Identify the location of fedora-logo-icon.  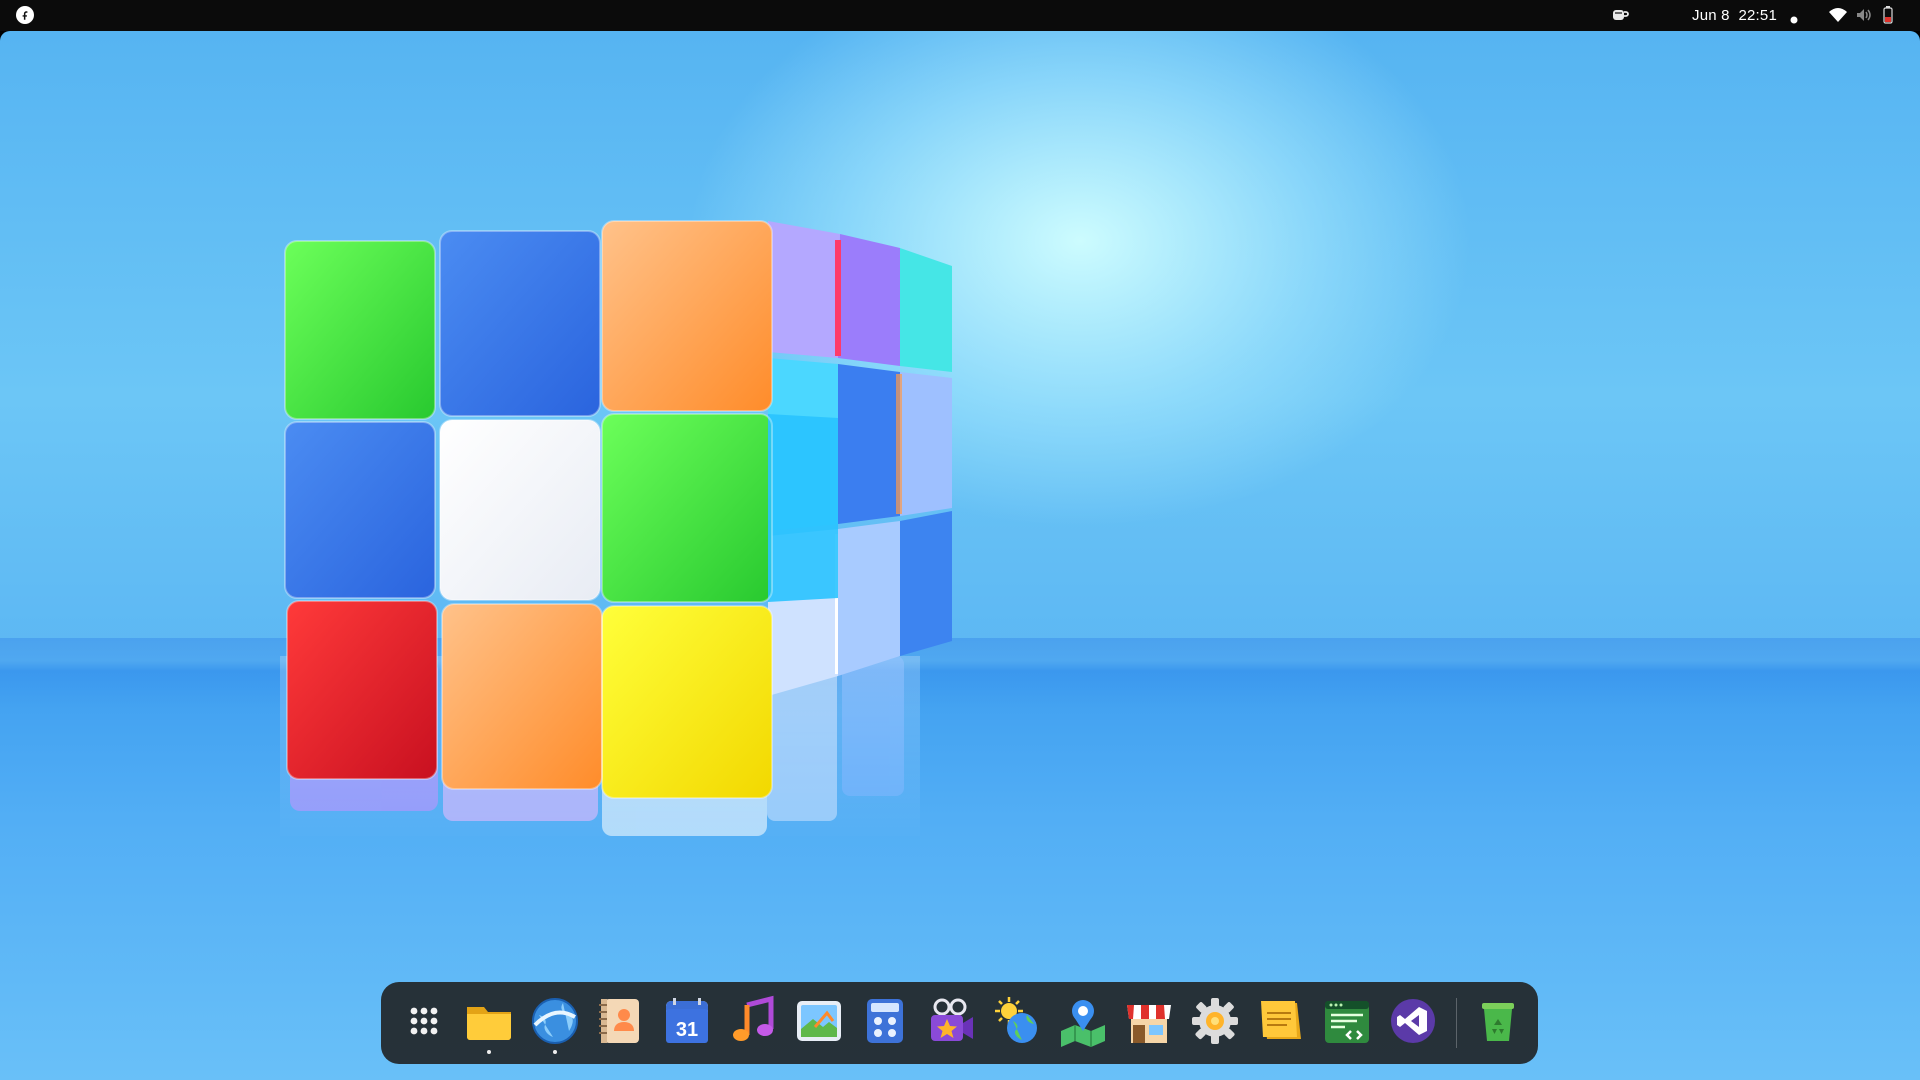
(25, 15).